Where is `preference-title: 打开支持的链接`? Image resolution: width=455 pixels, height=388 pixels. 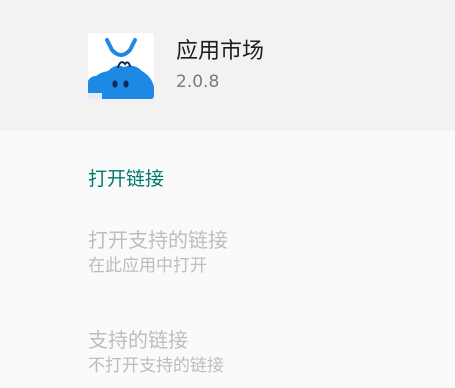
preference-title: 打开支持的链接 is located at coordinates (158, 240).